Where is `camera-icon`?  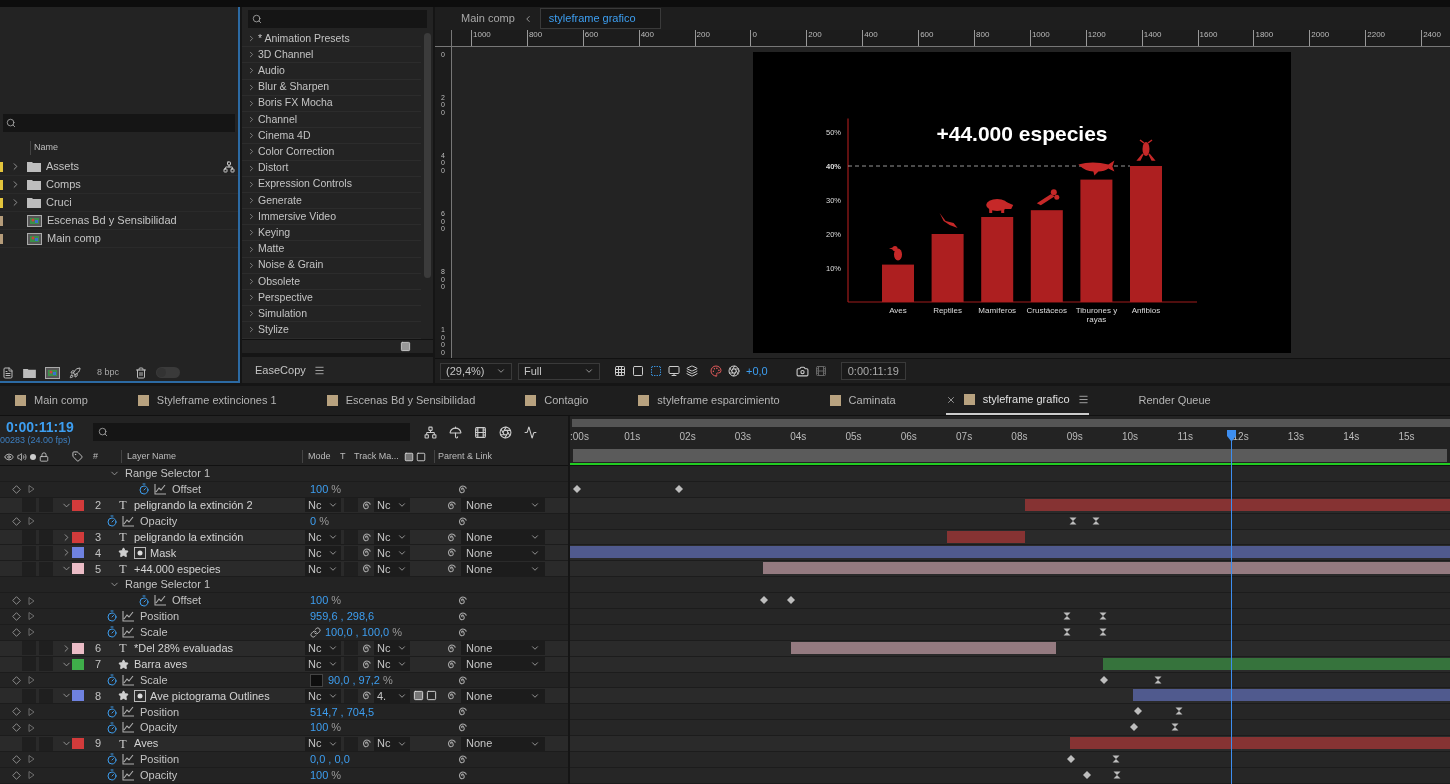 camera-icon is located at coordinates (802, 371).